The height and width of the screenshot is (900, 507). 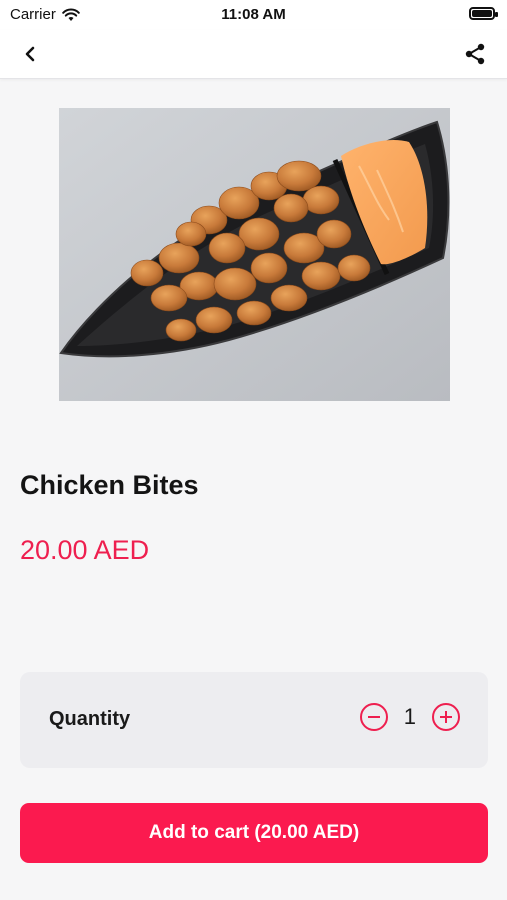 I want to click on plus-icon-vertical, so click(x=446, y=717).